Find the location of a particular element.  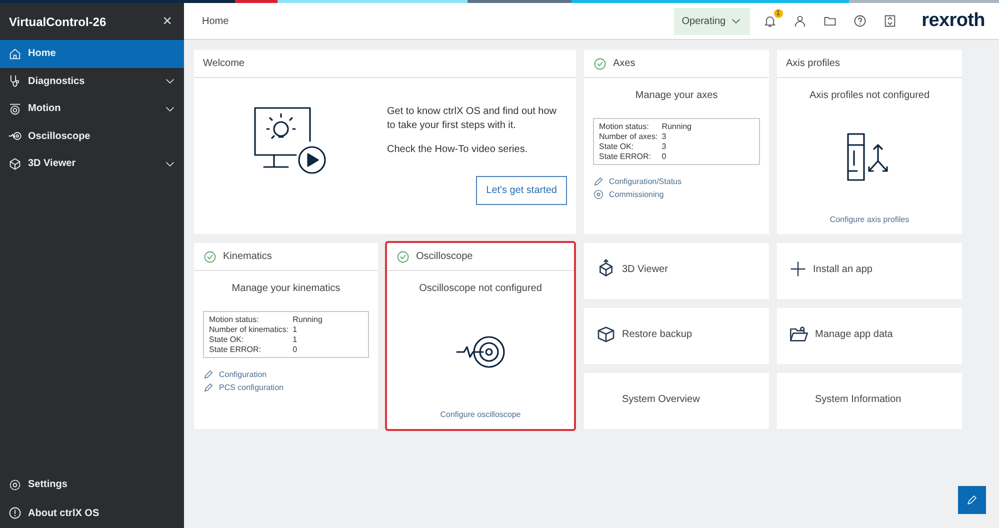

help-icon is located at coordinates (859, 21).